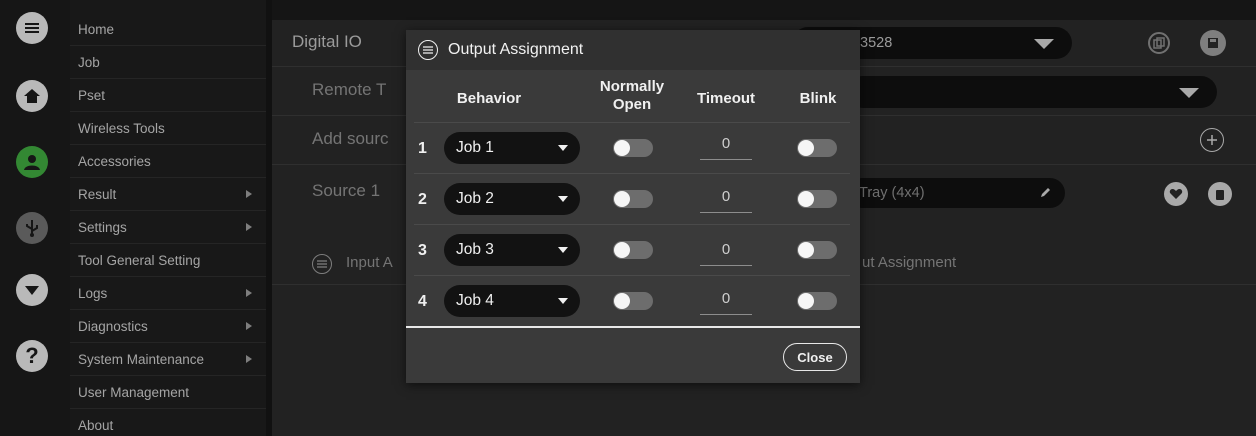 This screenshot has height=436, width=1256. Describe the element at coordinates (633, 50) in the screenshot. I see `dialog-header: Output Assignment` at that location.